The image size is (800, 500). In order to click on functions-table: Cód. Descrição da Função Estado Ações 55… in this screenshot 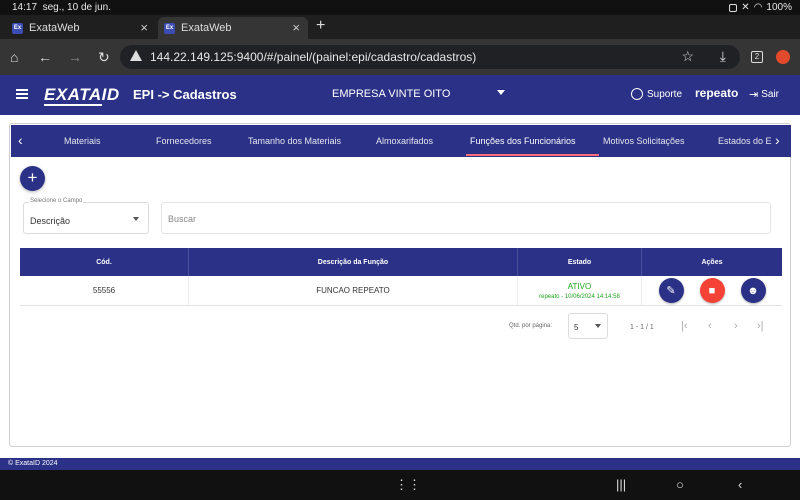, I will do `click(401, 277)`.